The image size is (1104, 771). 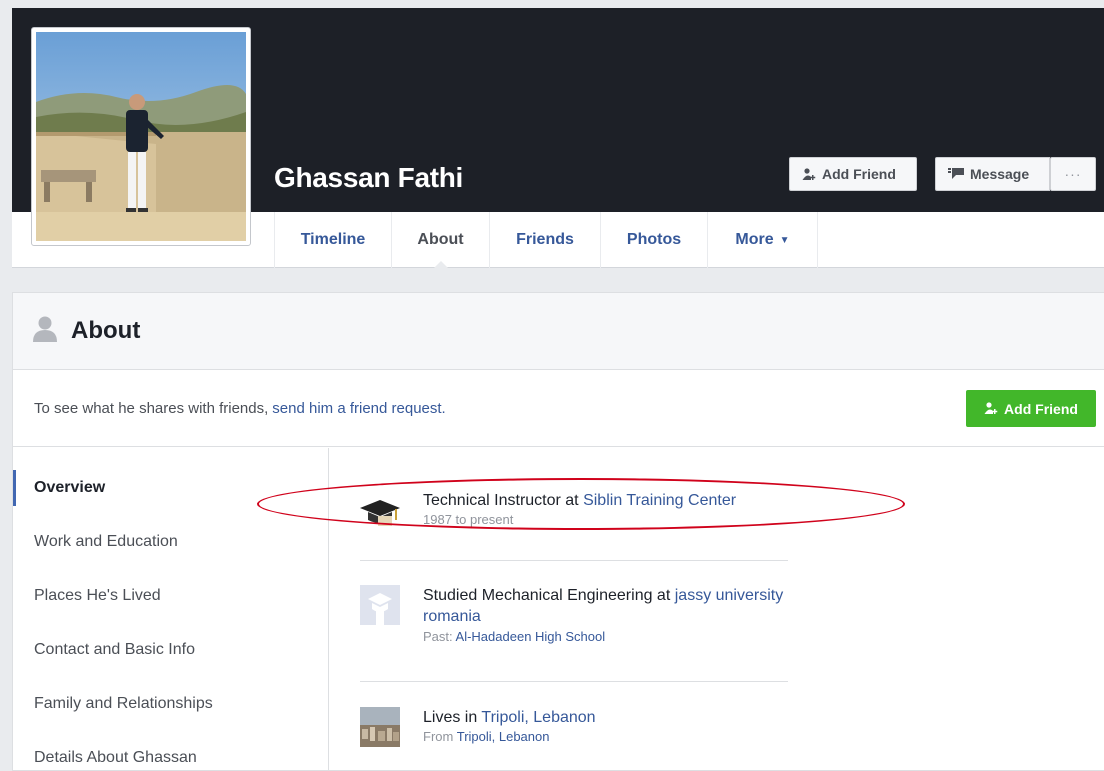 What do you see at coordinates (531, 636) in the screenshot?
I see `high-school-link: Al-Hadadeen High School` at bounding box center [531, 636].